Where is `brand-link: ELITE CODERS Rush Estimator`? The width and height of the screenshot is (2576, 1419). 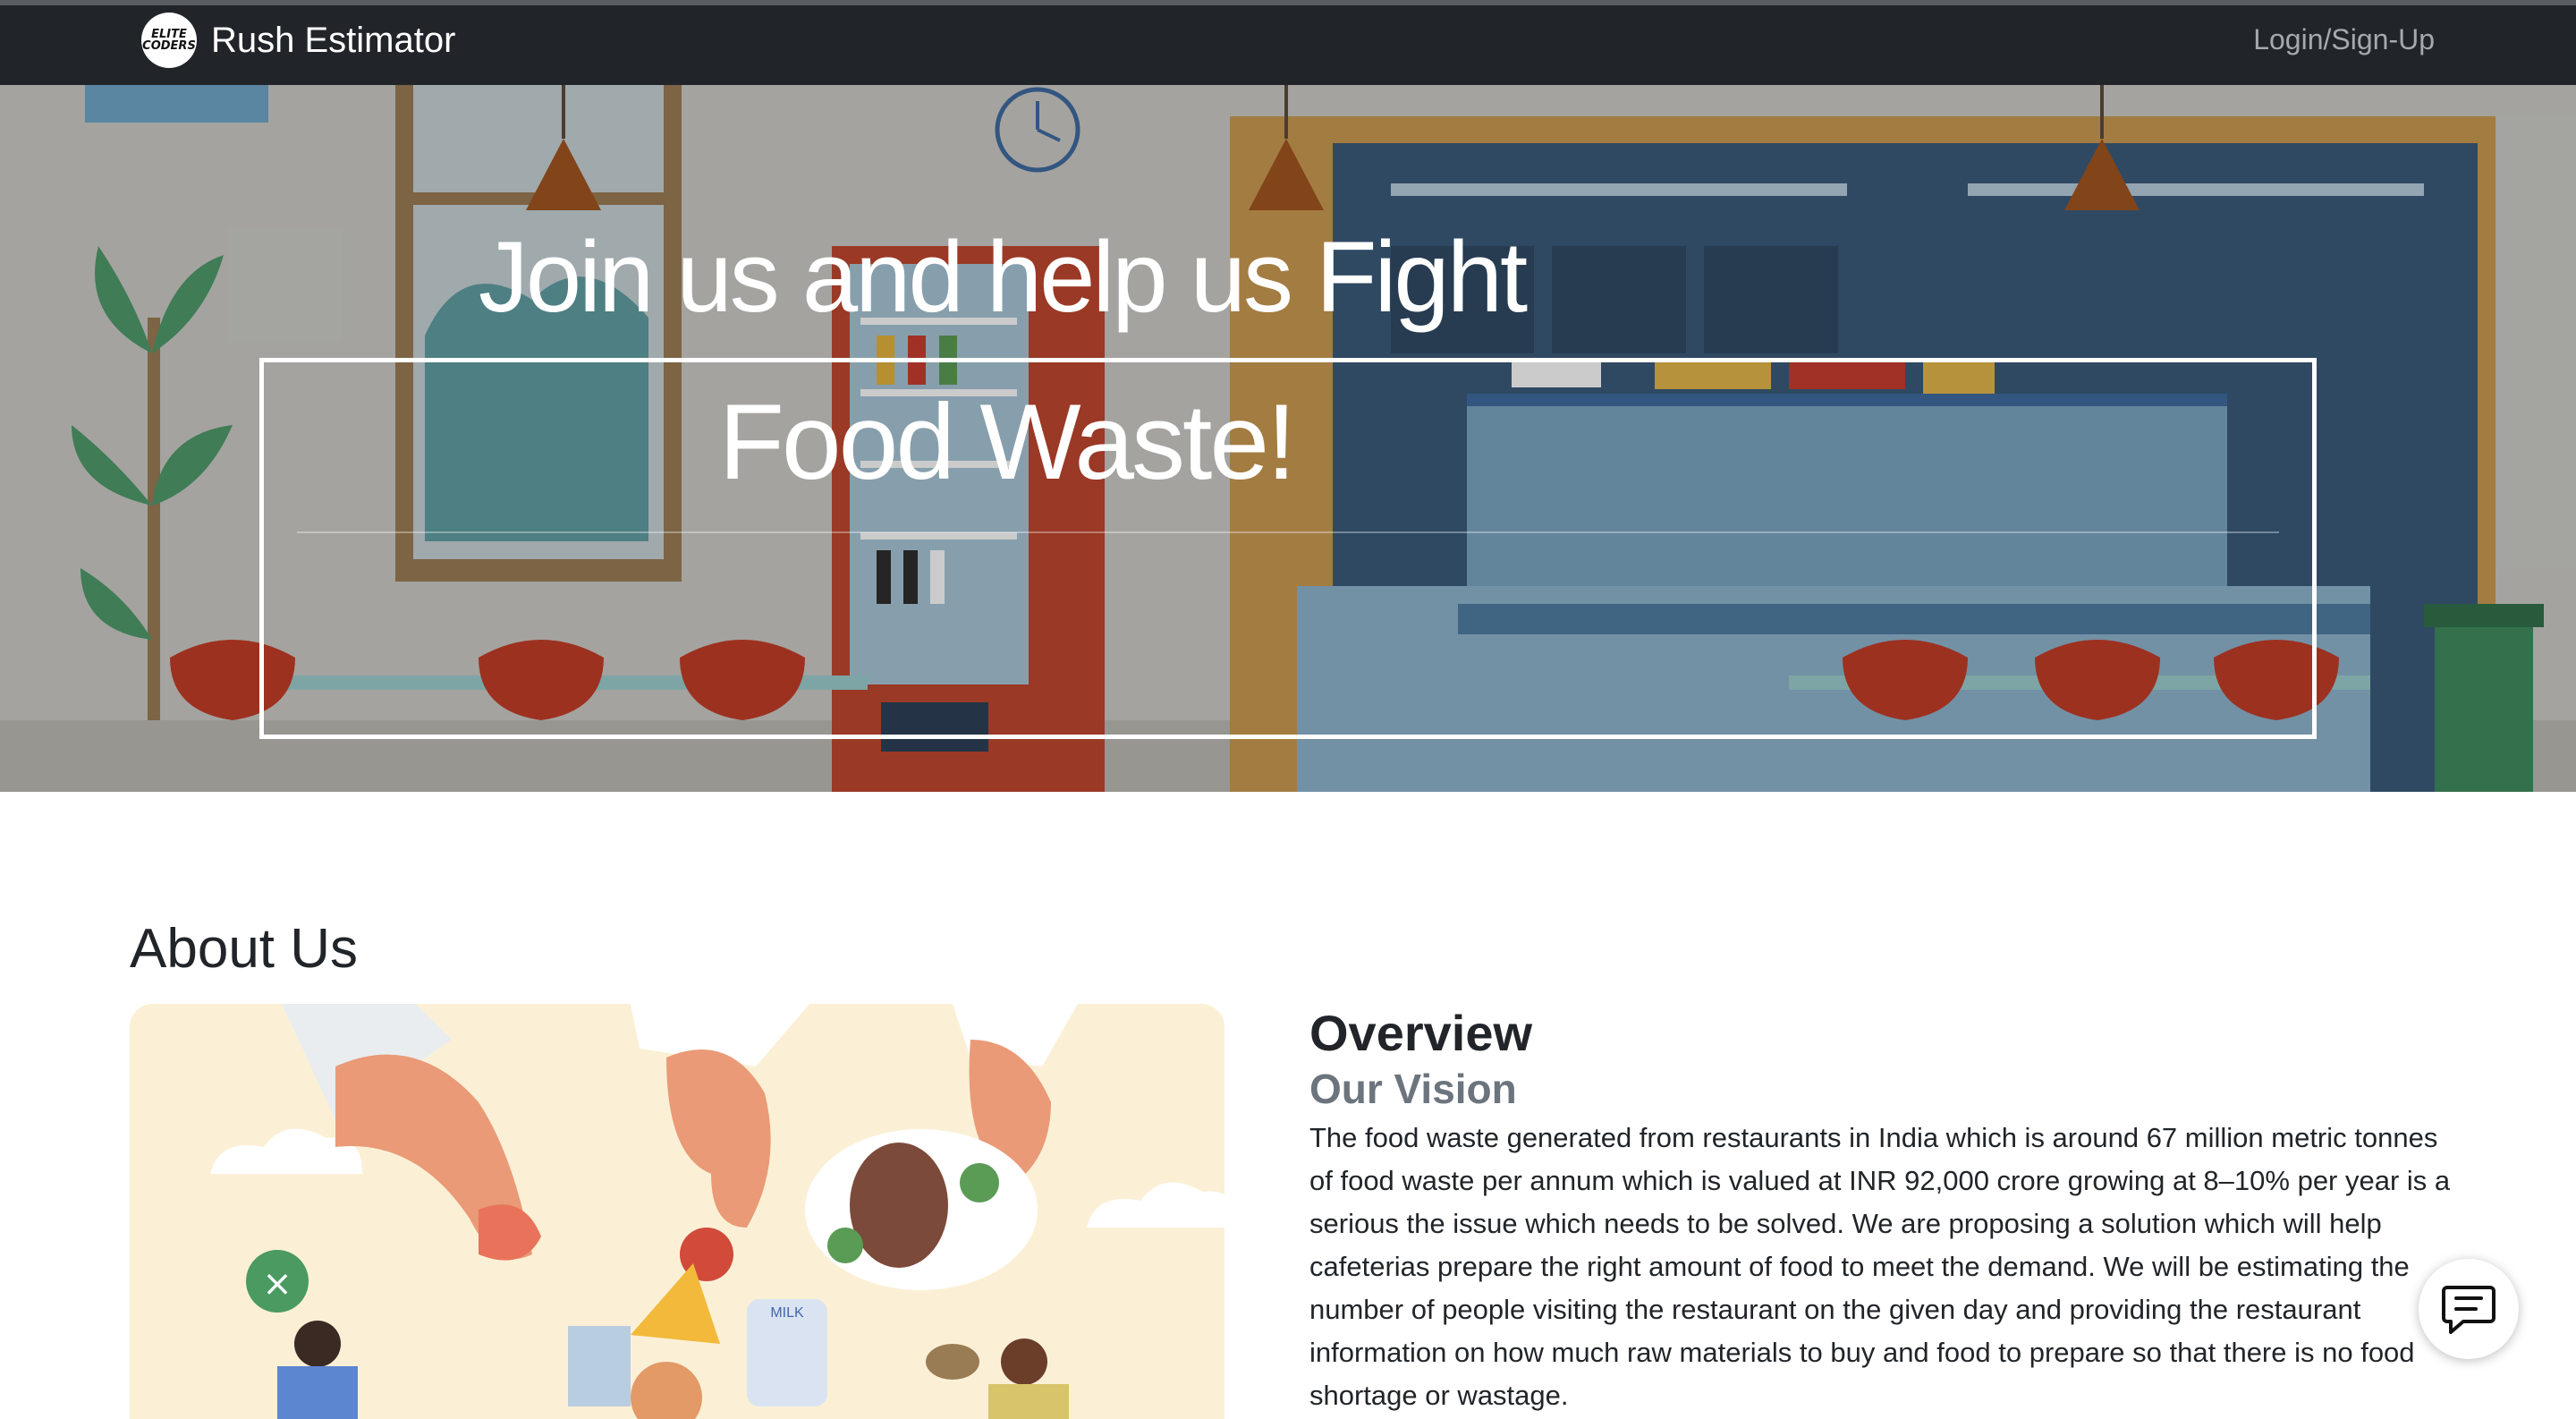 brand-link: ELITE CODERS Rush Estimator is located at coordinates (298, 40).